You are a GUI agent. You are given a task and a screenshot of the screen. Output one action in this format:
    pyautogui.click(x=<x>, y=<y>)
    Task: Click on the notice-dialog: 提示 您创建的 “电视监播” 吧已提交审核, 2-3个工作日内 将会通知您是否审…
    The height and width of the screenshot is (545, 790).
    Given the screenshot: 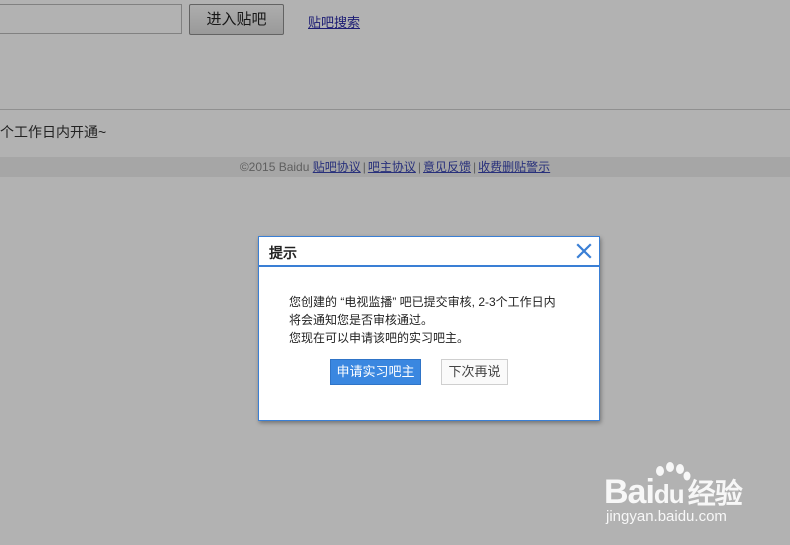 What is the action you would take?
    pyautogui.click(x=429, y=328)
    